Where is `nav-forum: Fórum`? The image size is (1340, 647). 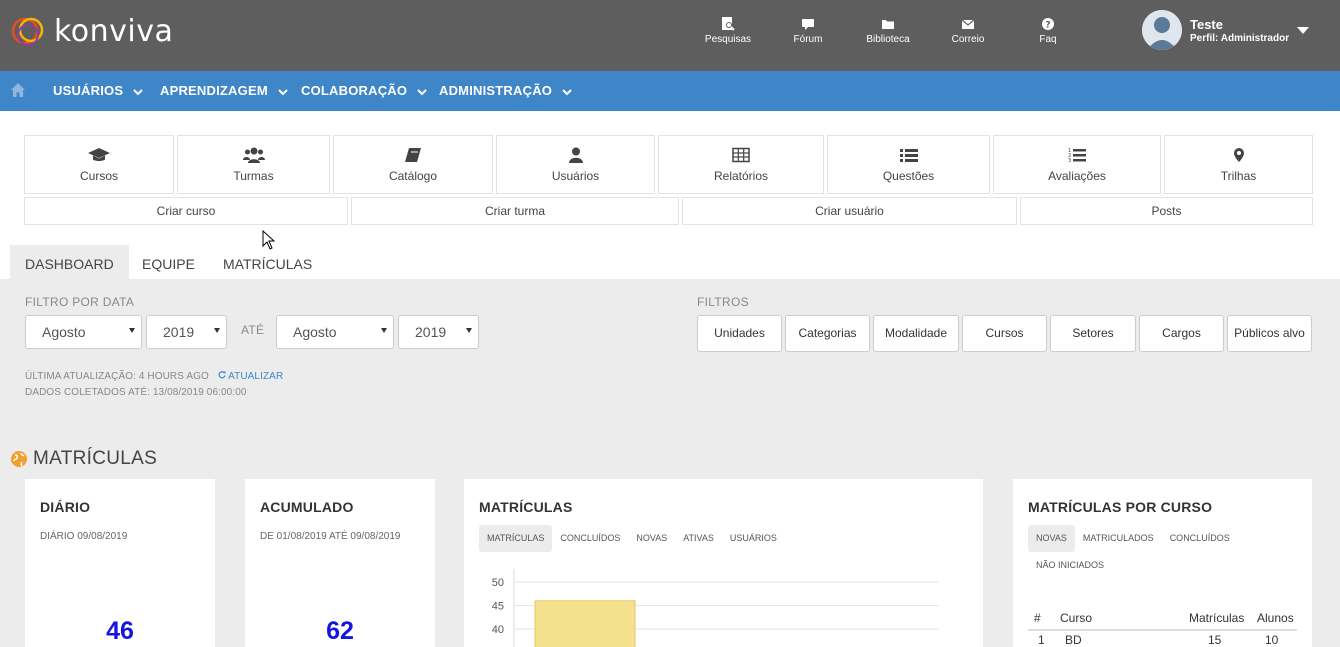 nav-forum: Fórum is located at coordinates (808, 31).